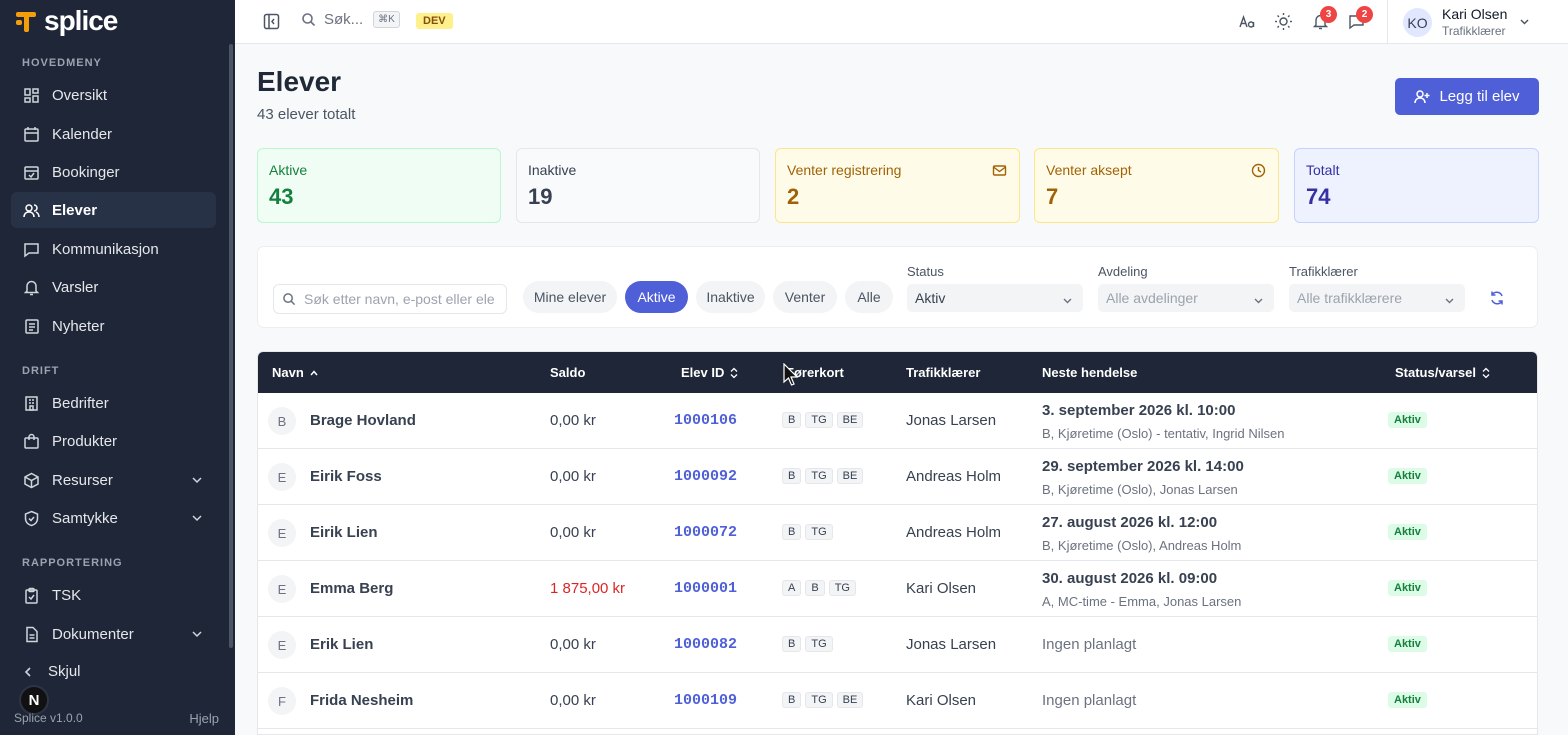 The height and width of the screenshot is (735, 1568). Describe the element at coordinates (113, 480) in the screenshot. I see `sidebar-item-resurser: Resurser` at that location.